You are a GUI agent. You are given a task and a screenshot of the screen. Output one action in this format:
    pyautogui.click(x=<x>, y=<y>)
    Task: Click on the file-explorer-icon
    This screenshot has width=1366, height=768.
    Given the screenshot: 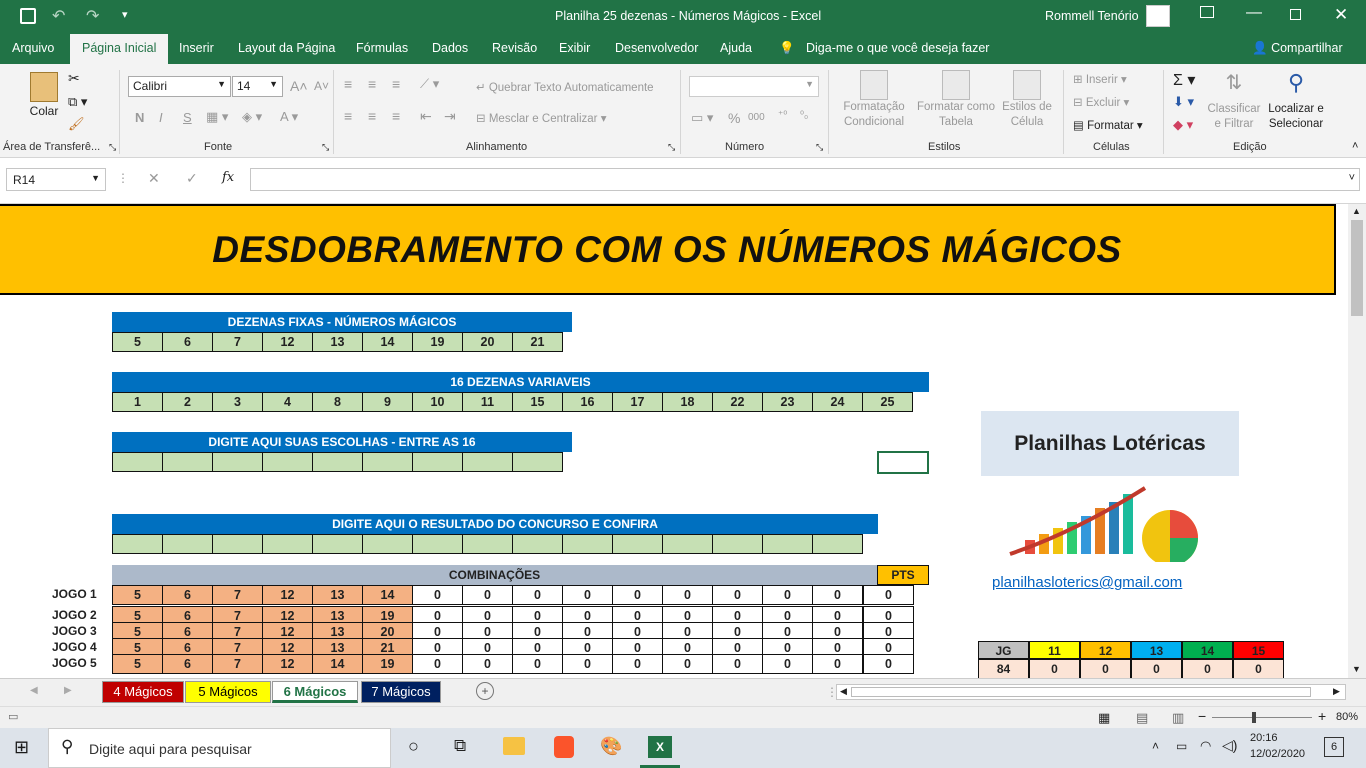 What is the action you would take?
    pyautogui.click(x=514, y=746)
    